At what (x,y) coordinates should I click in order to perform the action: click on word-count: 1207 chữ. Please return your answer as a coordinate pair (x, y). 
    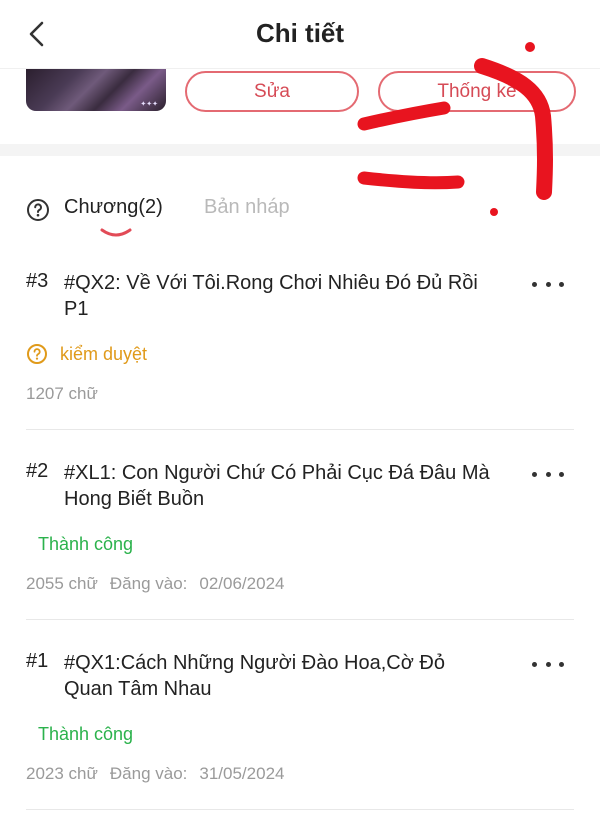
    Looking at the image, I should click on (62, 393).